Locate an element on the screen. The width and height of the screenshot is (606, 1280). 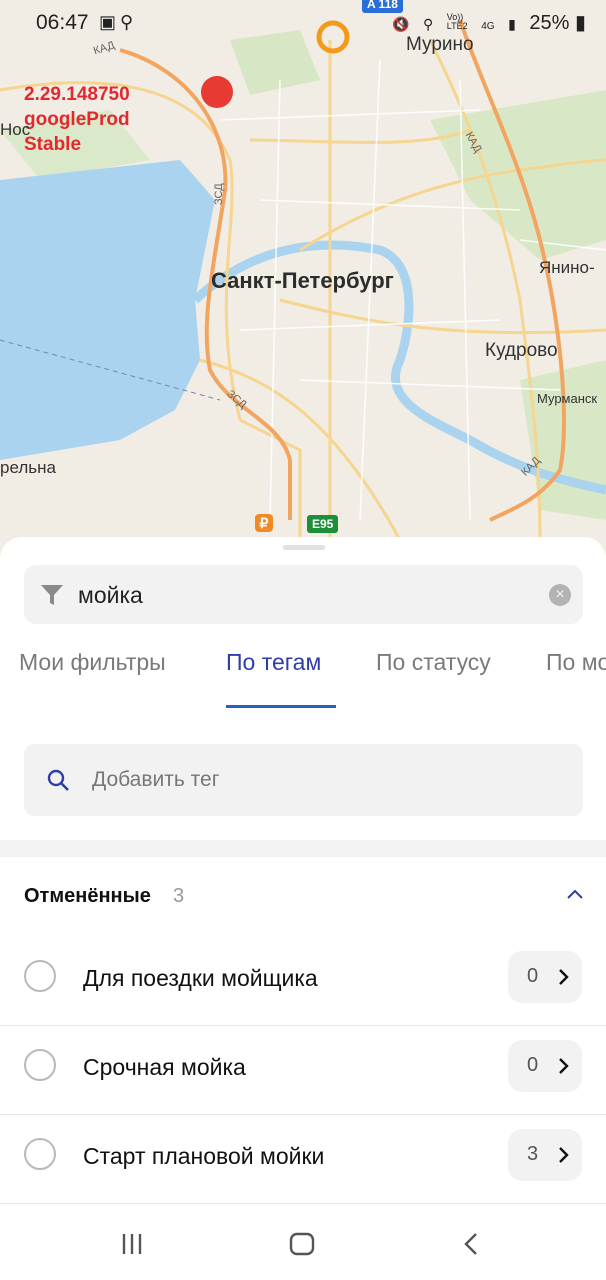
active-tab-indicator is located at coordinates (281, 706).